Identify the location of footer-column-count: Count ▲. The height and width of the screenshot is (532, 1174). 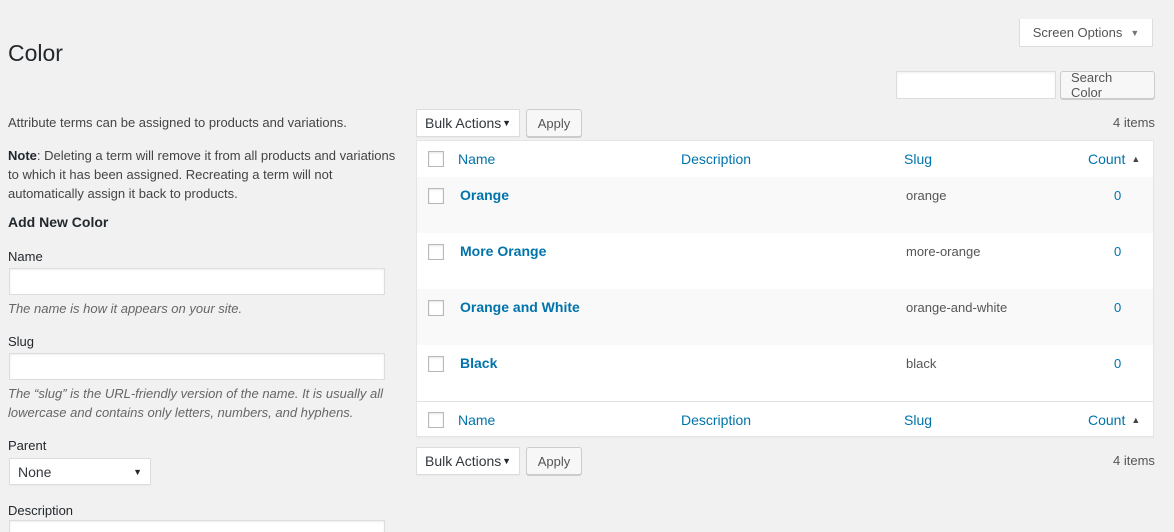
(1114, 420).